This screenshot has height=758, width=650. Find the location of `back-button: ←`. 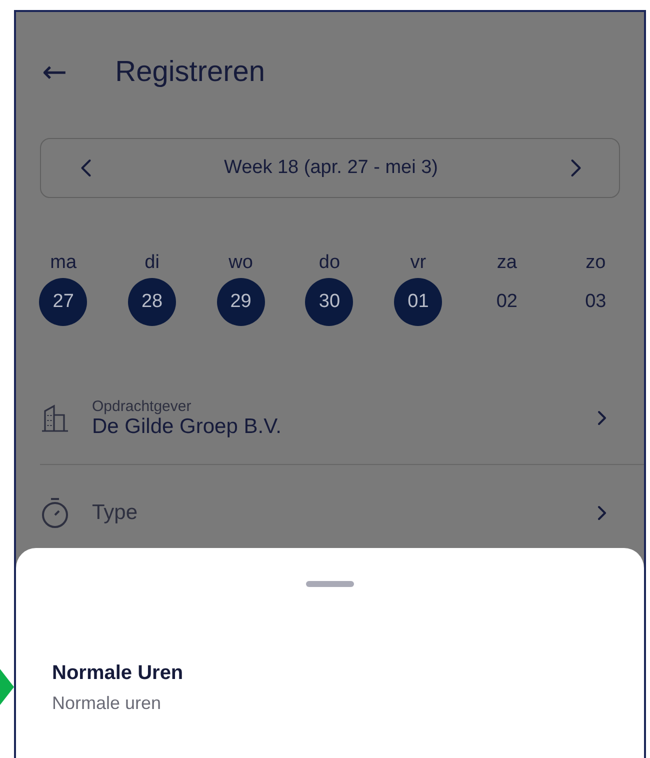

back-button: ← is located at coordinates (55, 72).